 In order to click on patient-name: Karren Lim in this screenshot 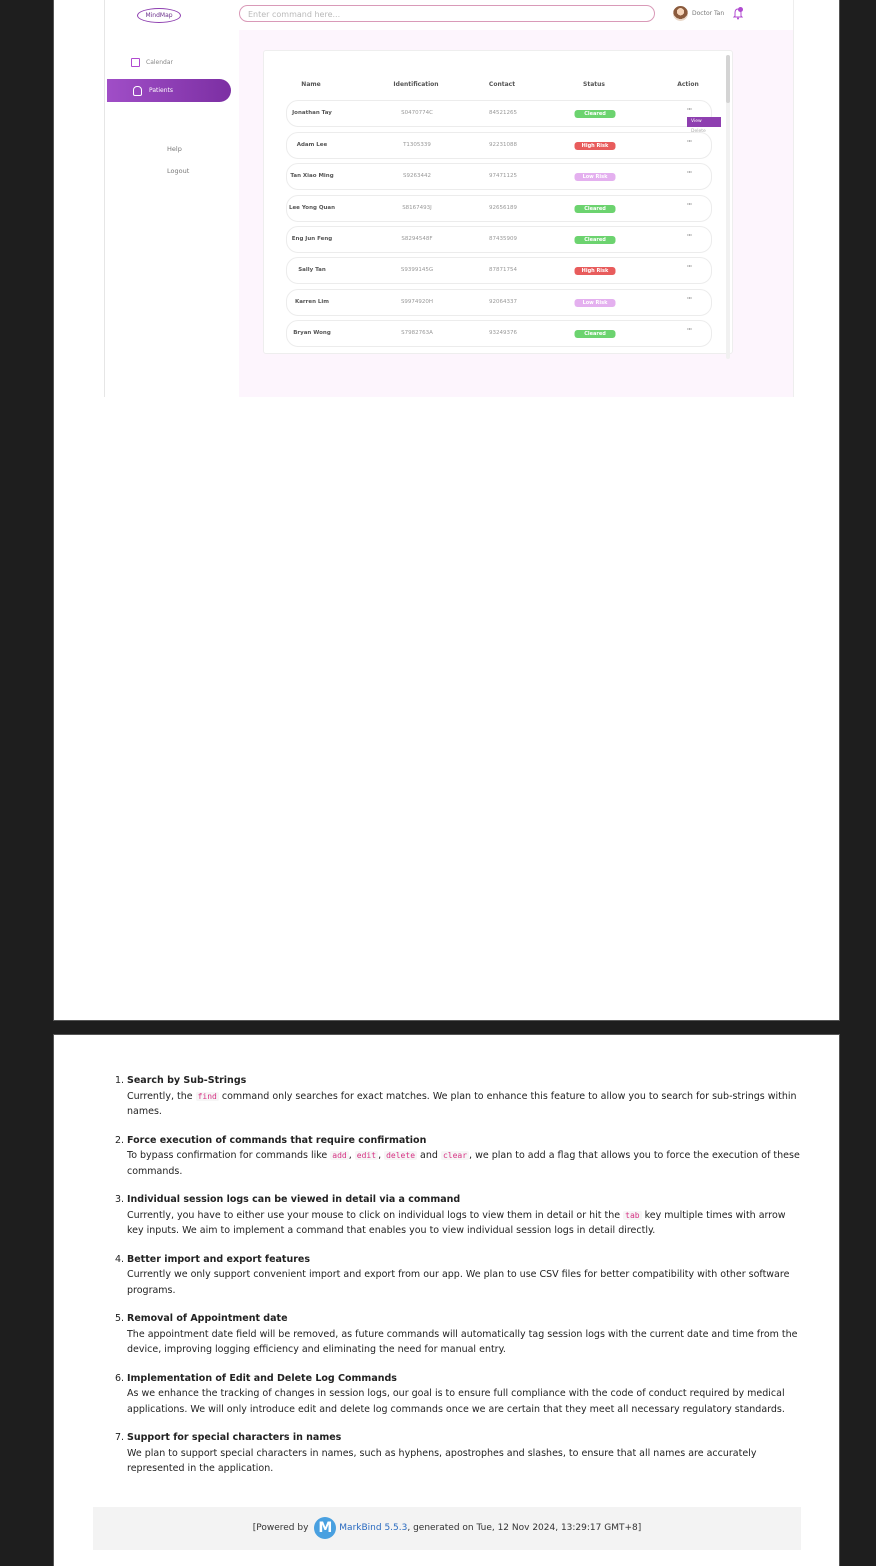, I will do `click(312, 302)`.